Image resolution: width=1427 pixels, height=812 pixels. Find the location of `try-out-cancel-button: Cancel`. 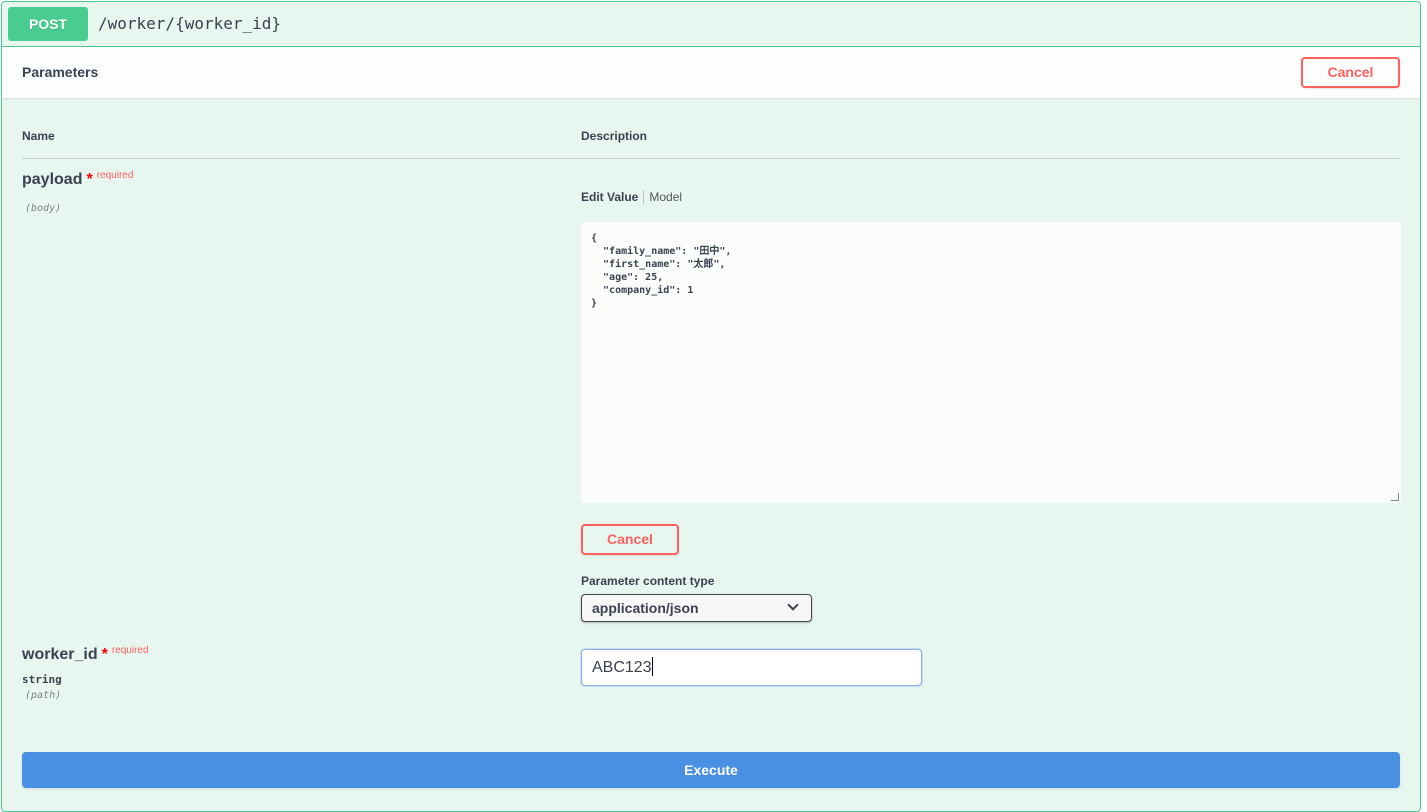

try-out-cancel-button: Cancel is located at coordinates (1350, 72).